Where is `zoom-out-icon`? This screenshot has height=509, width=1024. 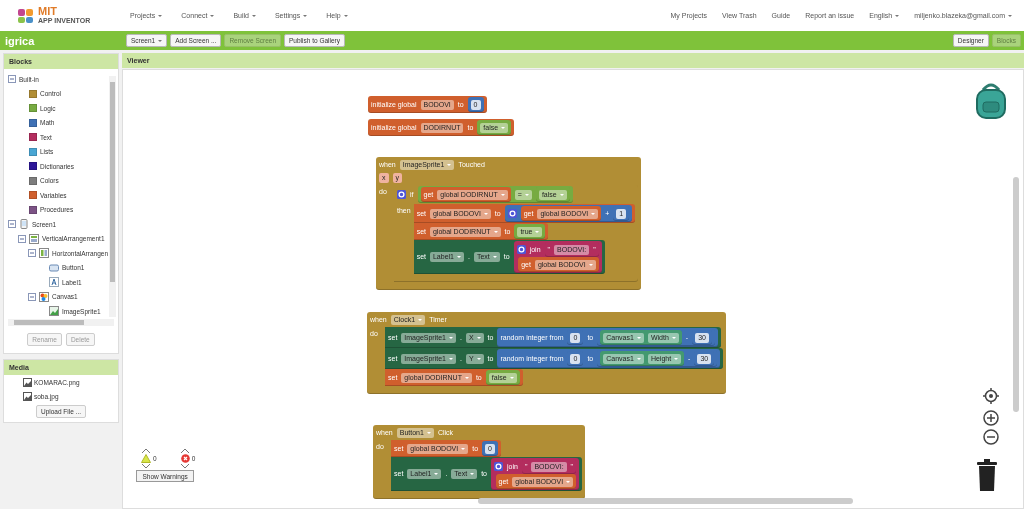 zoom-out-icon is located at coordinates (991, 437).